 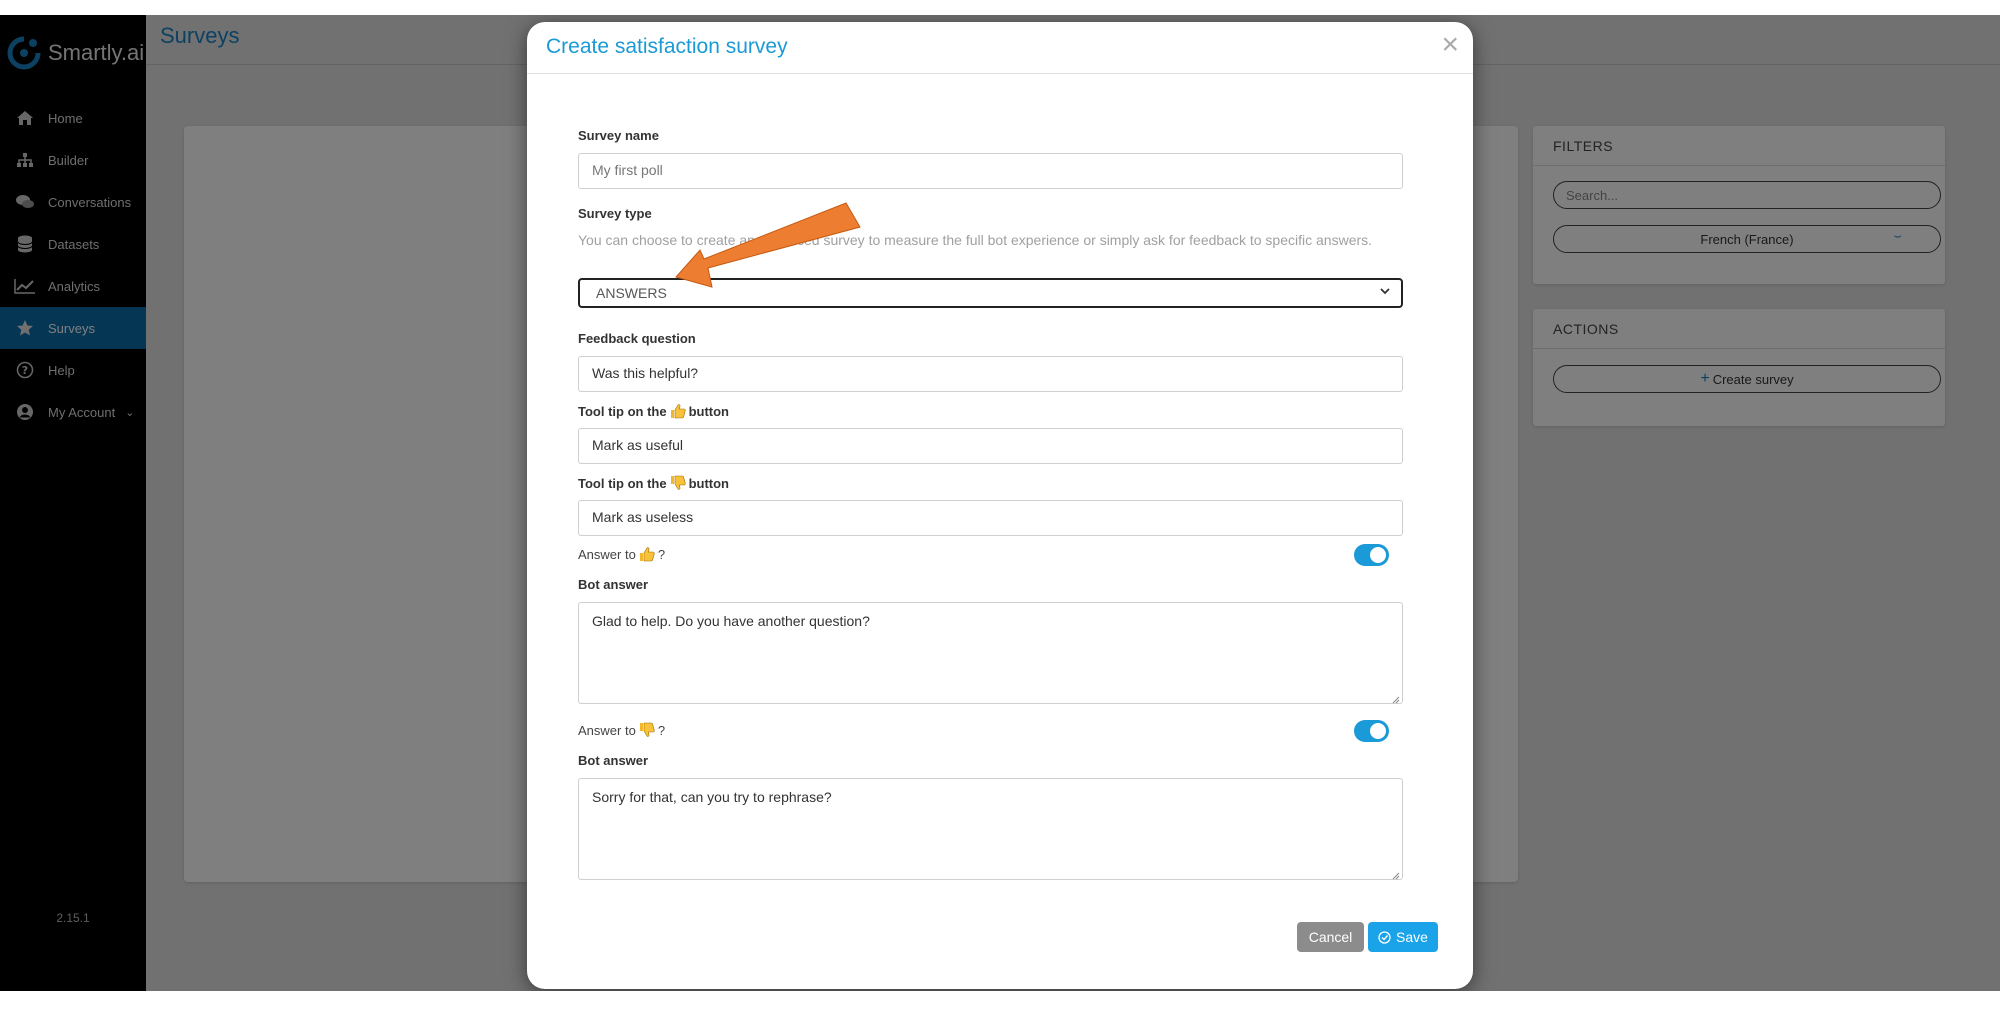 I want to click on bot-answer-down-label: Bot answer, so click(x=613, y=760).